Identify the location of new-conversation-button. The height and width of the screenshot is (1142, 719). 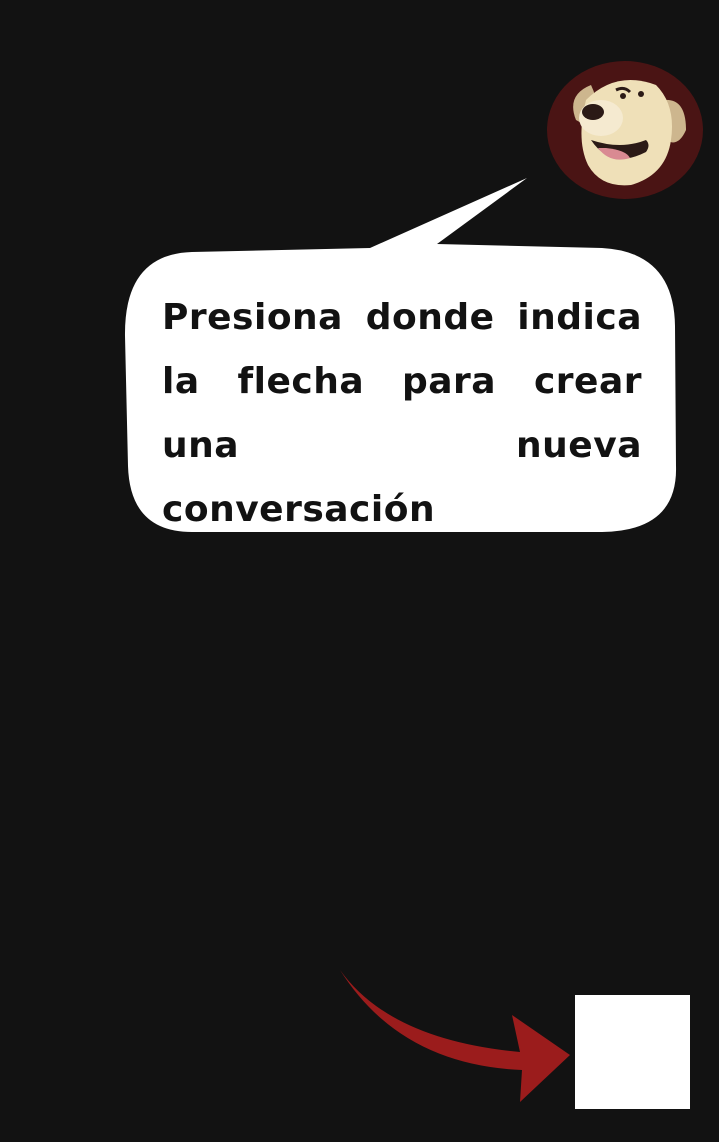
(632, 1052).